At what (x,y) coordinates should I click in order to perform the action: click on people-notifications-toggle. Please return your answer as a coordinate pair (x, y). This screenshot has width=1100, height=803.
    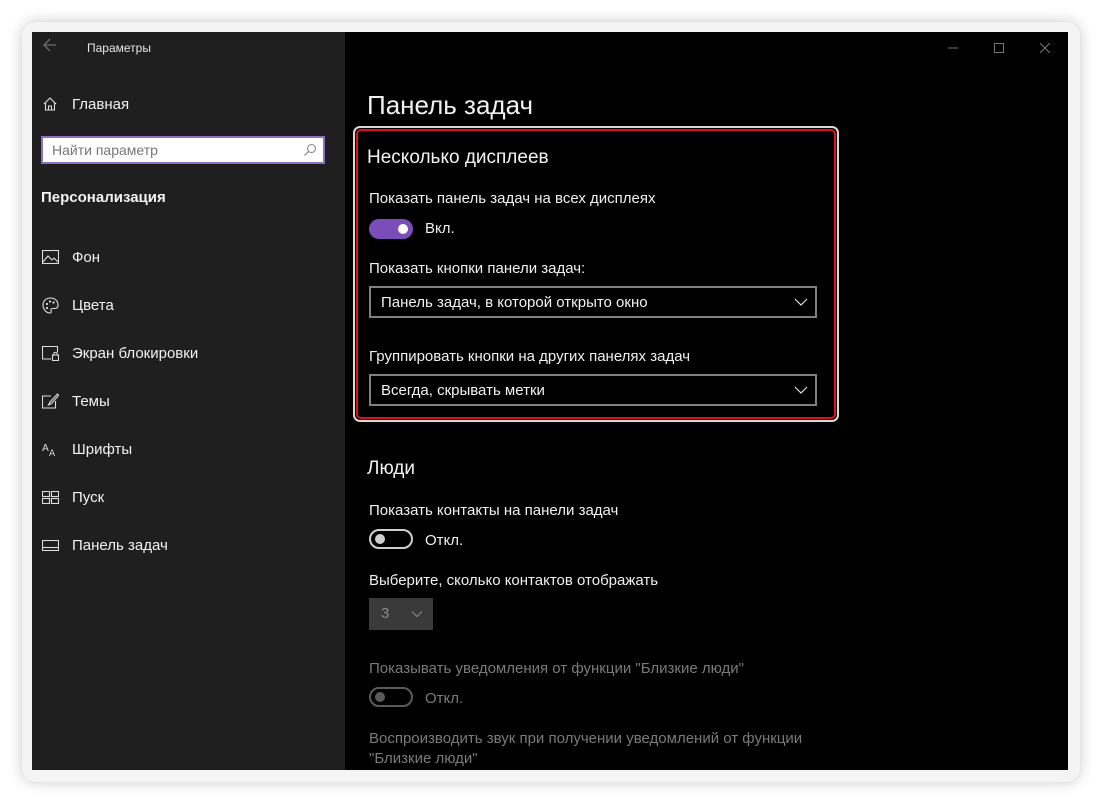
    Looking at the image, I should click on (391, 697).